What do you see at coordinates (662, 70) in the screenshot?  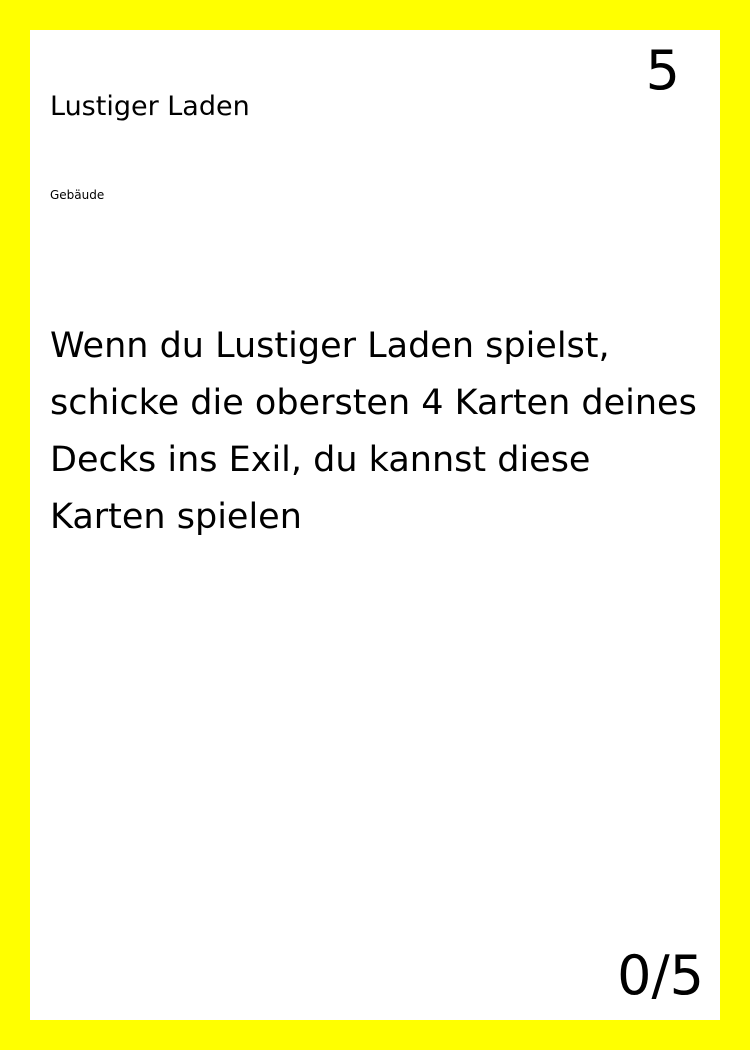 I see `card-cost: 5` at bounding box center [662, 70].